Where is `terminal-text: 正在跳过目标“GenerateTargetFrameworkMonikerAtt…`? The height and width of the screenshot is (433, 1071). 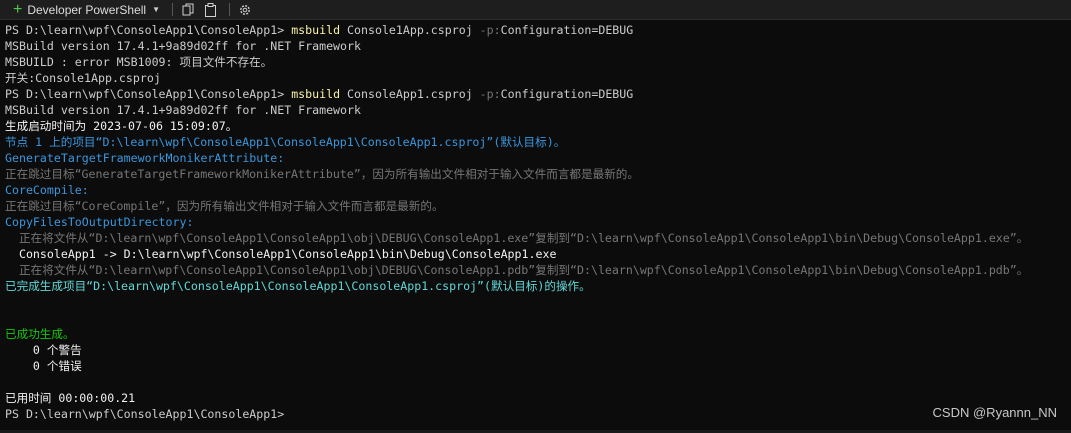
terminal-text: 正在跳过目标“GenerateTargetFrameworkMonikerAtt… is located at coordinates (322, 174).